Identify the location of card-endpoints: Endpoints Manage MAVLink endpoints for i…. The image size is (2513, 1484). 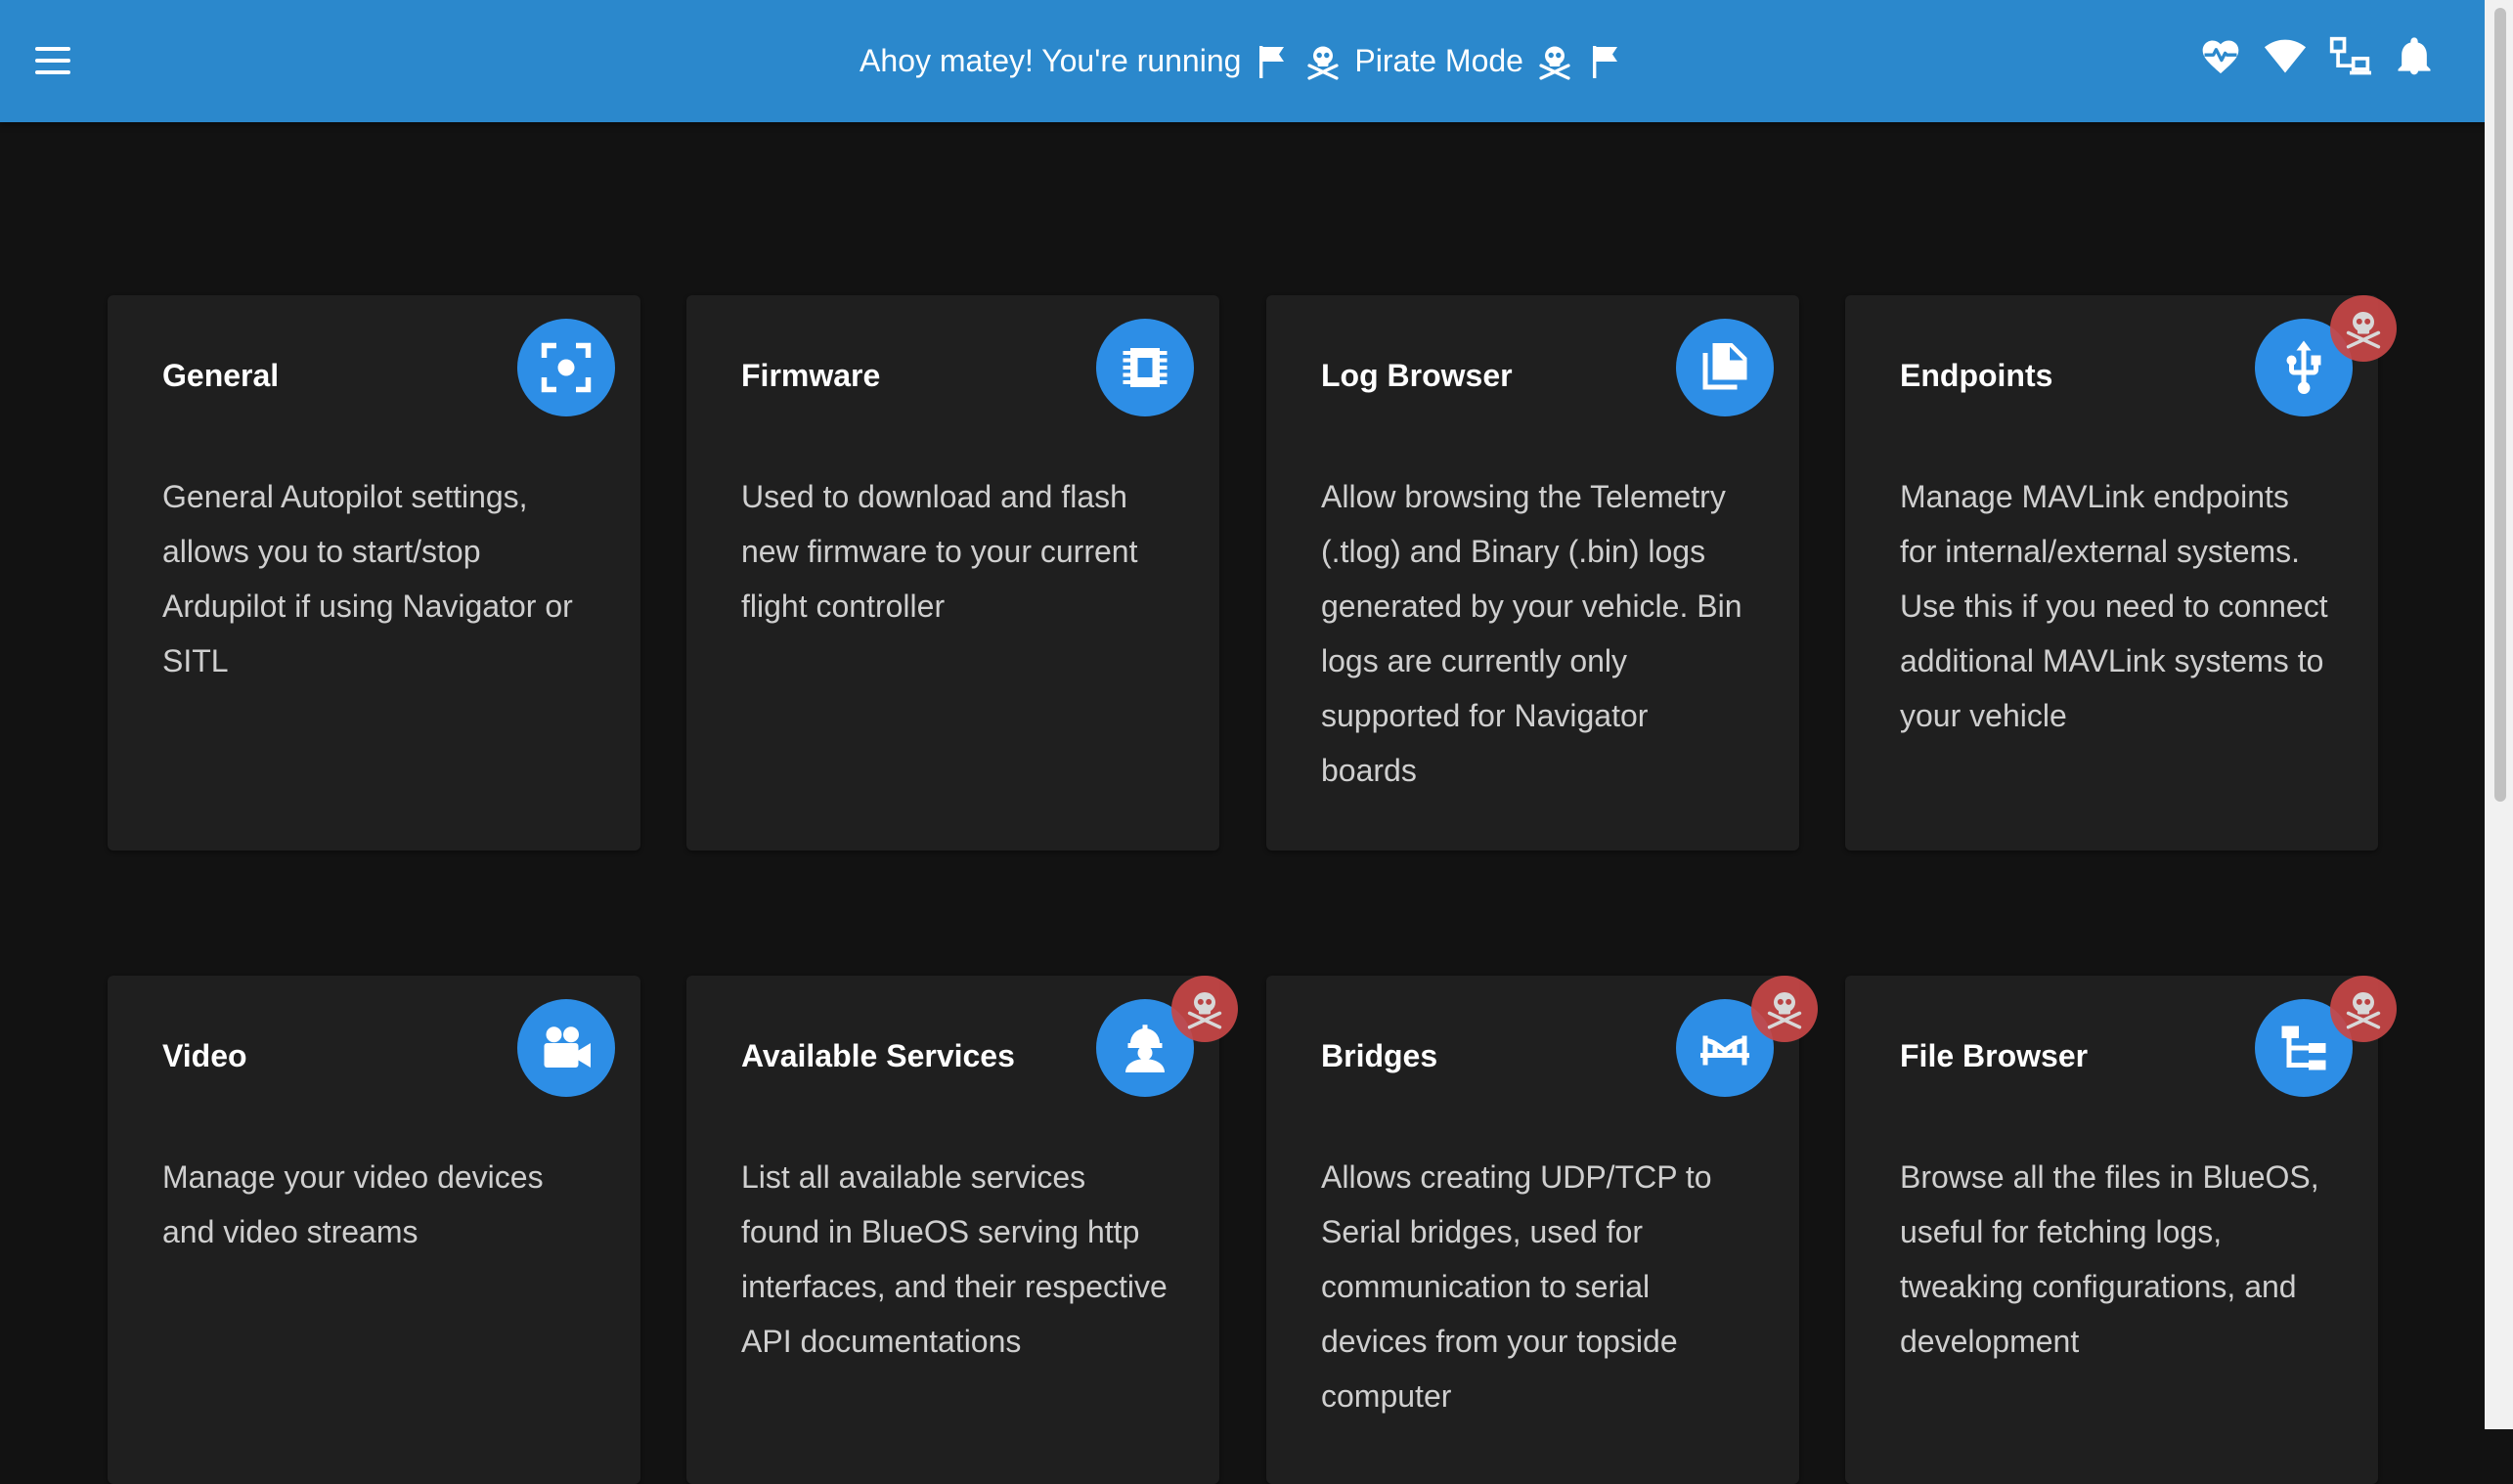
(2121, 573).